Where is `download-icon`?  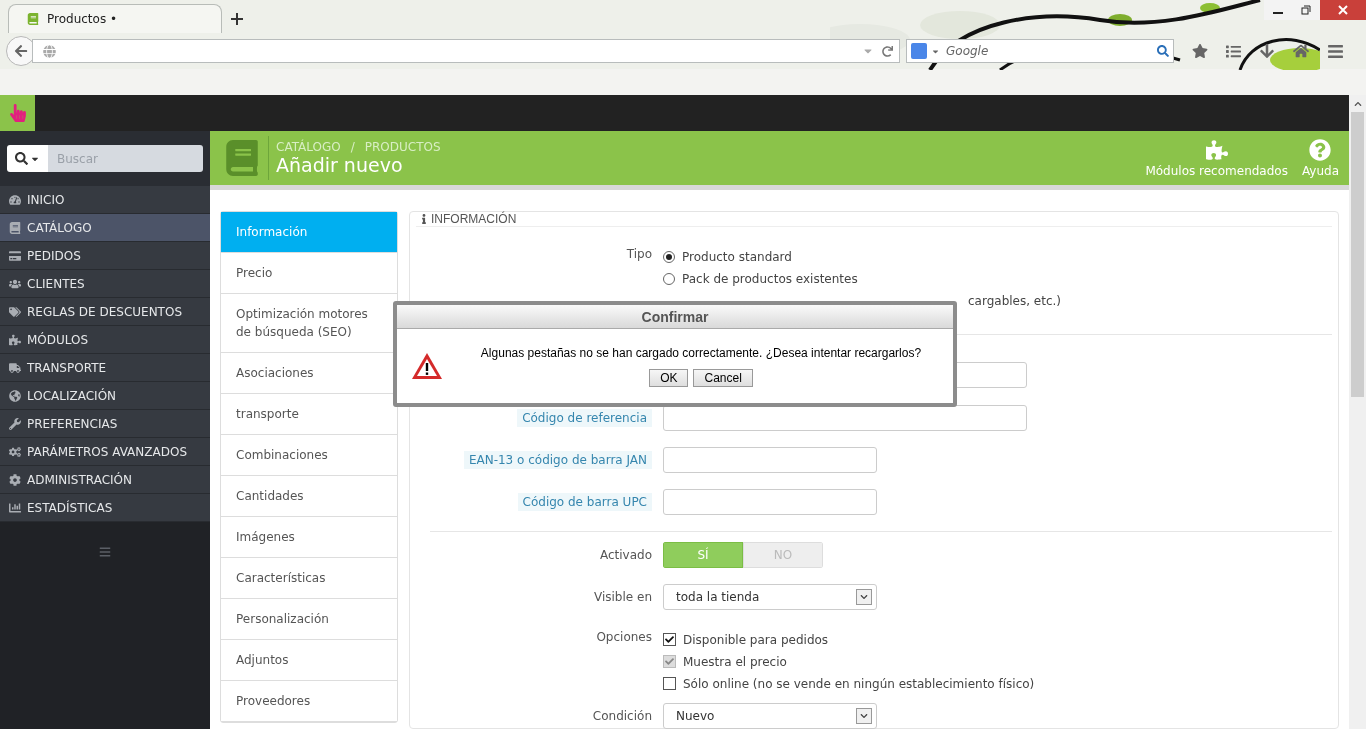 download-icon is located at coordinates (1267, 51).